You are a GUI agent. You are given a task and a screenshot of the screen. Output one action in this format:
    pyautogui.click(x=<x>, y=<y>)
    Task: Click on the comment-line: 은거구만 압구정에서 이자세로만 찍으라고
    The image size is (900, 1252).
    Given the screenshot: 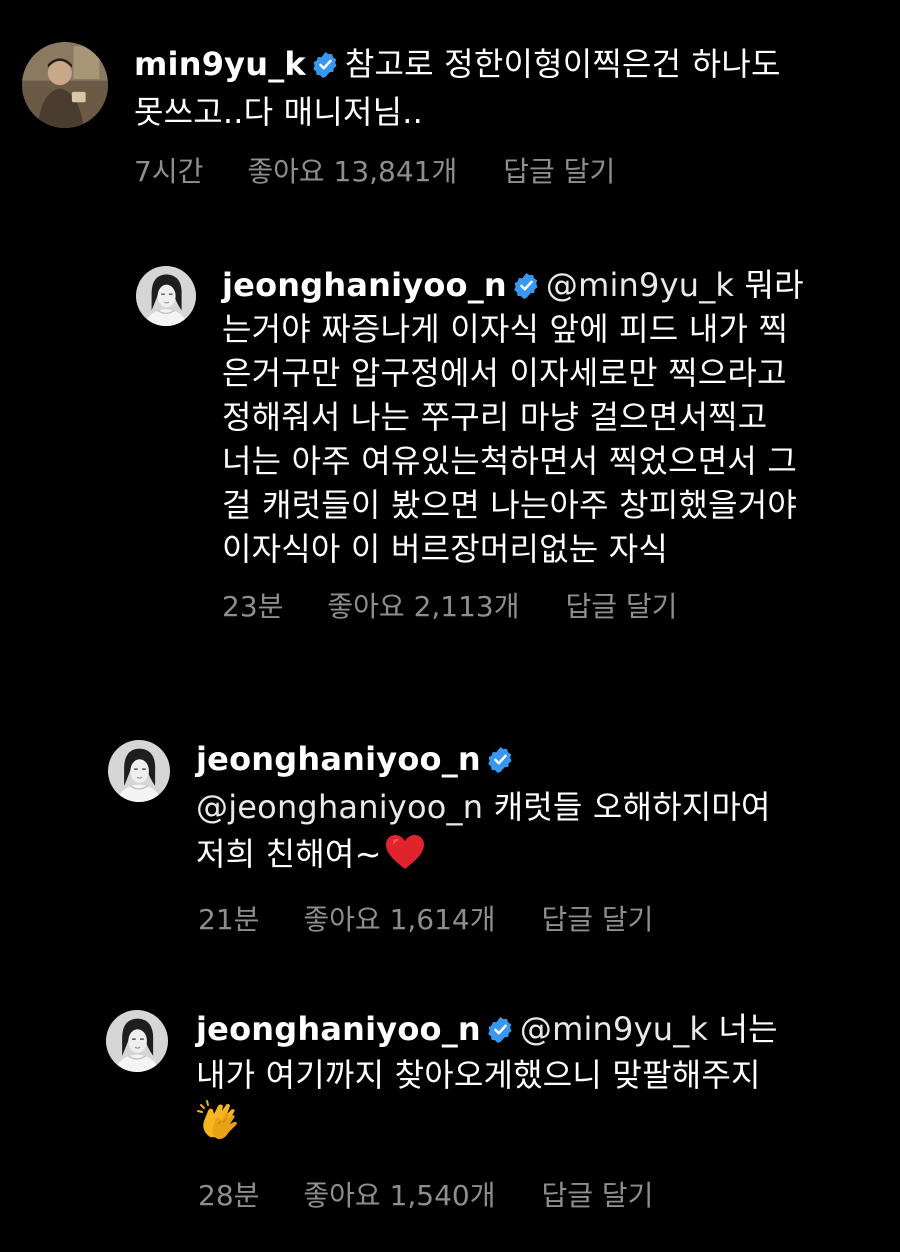 What is the action you would take?
    pyautogui.click(x=513, y=373)
    